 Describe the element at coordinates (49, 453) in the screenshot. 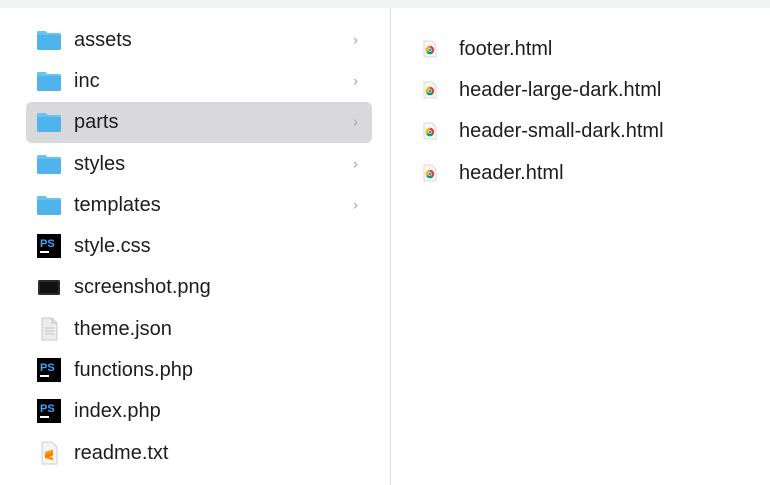

I see `sublime-text-file-icon` at that location.